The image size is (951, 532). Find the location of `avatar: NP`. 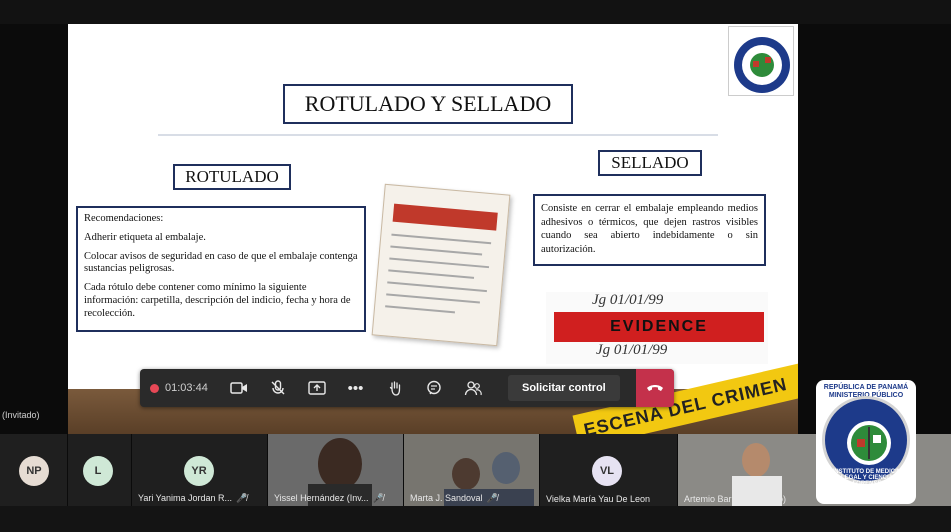

avatar: NP is located at coordinates (34, 471).